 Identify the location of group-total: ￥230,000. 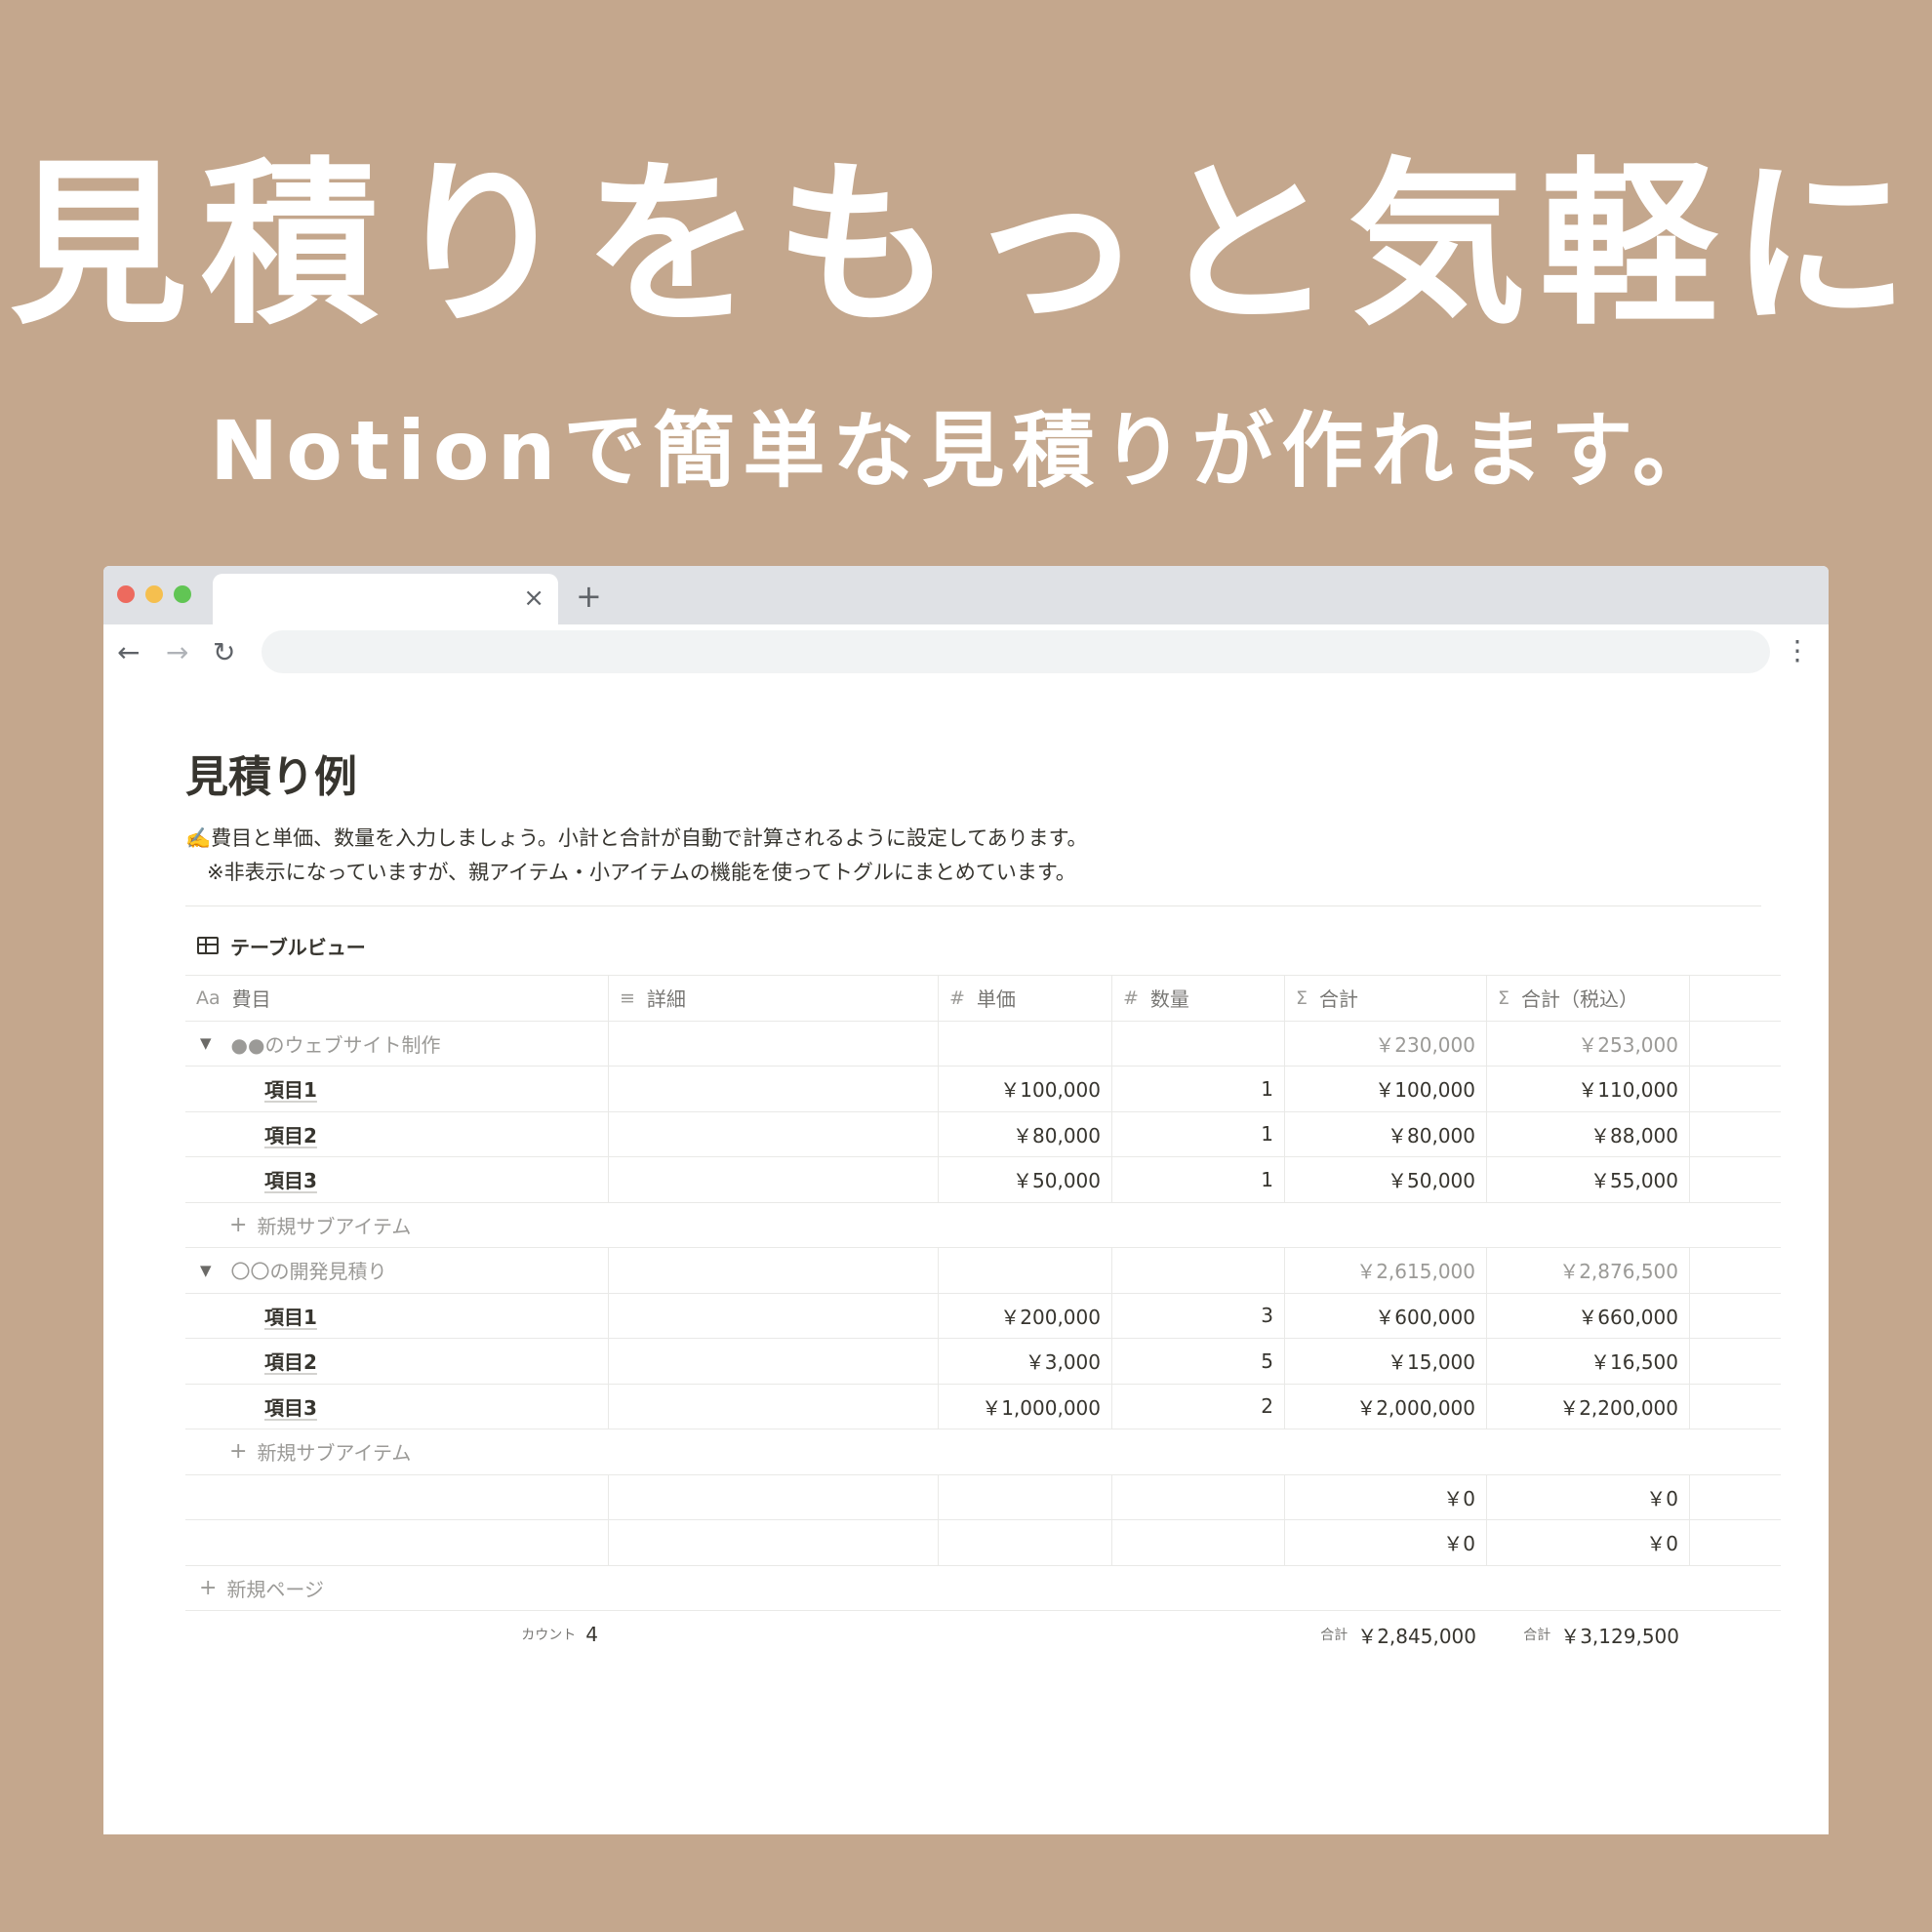
(1386, 1043).